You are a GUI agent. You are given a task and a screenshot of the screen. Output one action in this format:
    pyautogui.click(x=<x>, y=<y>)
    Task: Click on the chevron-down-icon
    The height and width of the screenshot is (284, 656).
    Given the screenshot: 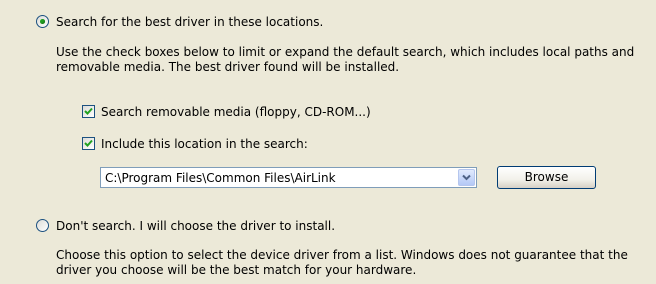 What is the action you would take?
    pyautogui.click(x=466, y=177)
    